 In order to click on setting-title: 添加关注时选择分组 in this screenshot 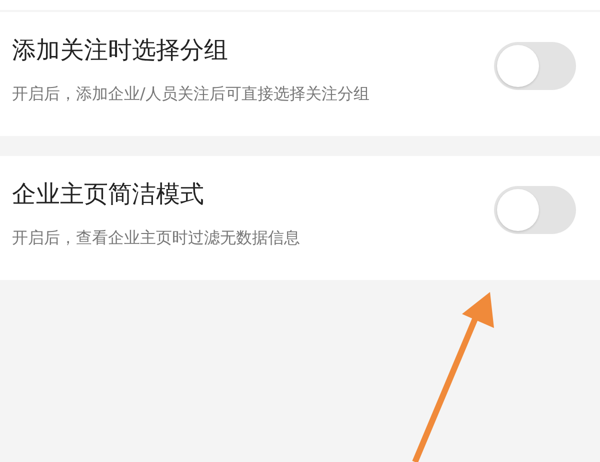, I will do `click(120, 50)`.